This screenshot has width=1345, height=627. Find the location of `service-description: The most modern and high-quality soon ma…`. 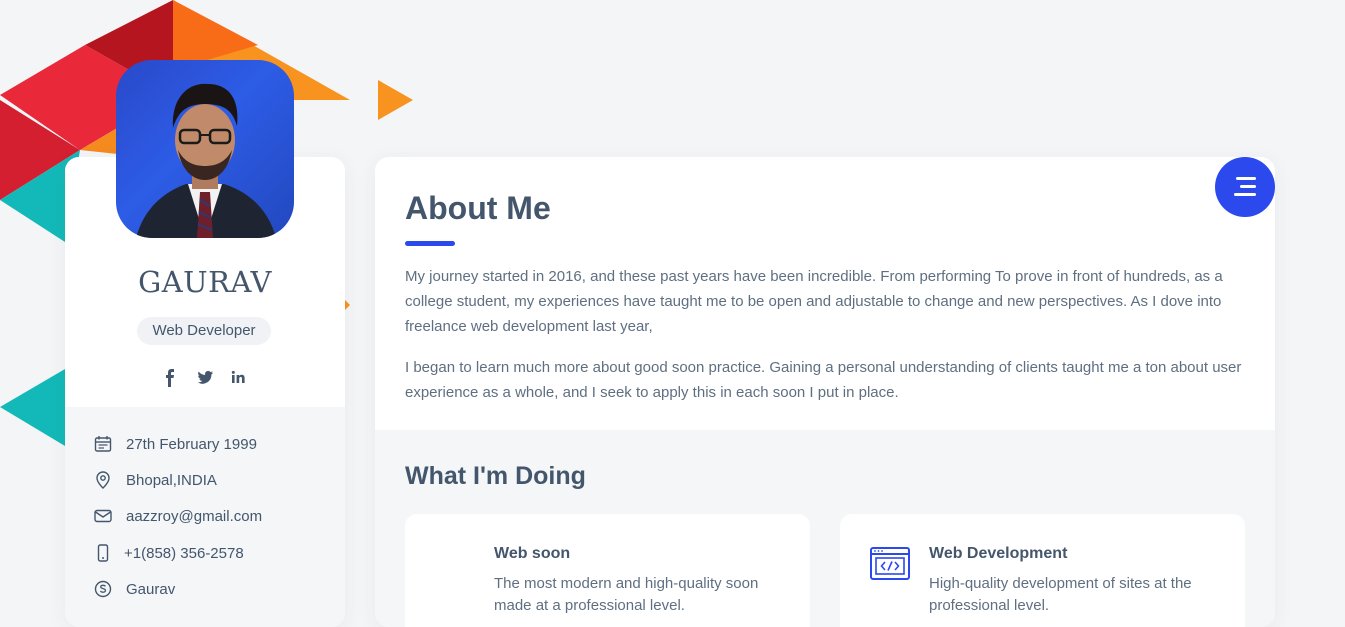

service-description: The most modern and high-quality soon ma… is located at coordinates (626, 594).